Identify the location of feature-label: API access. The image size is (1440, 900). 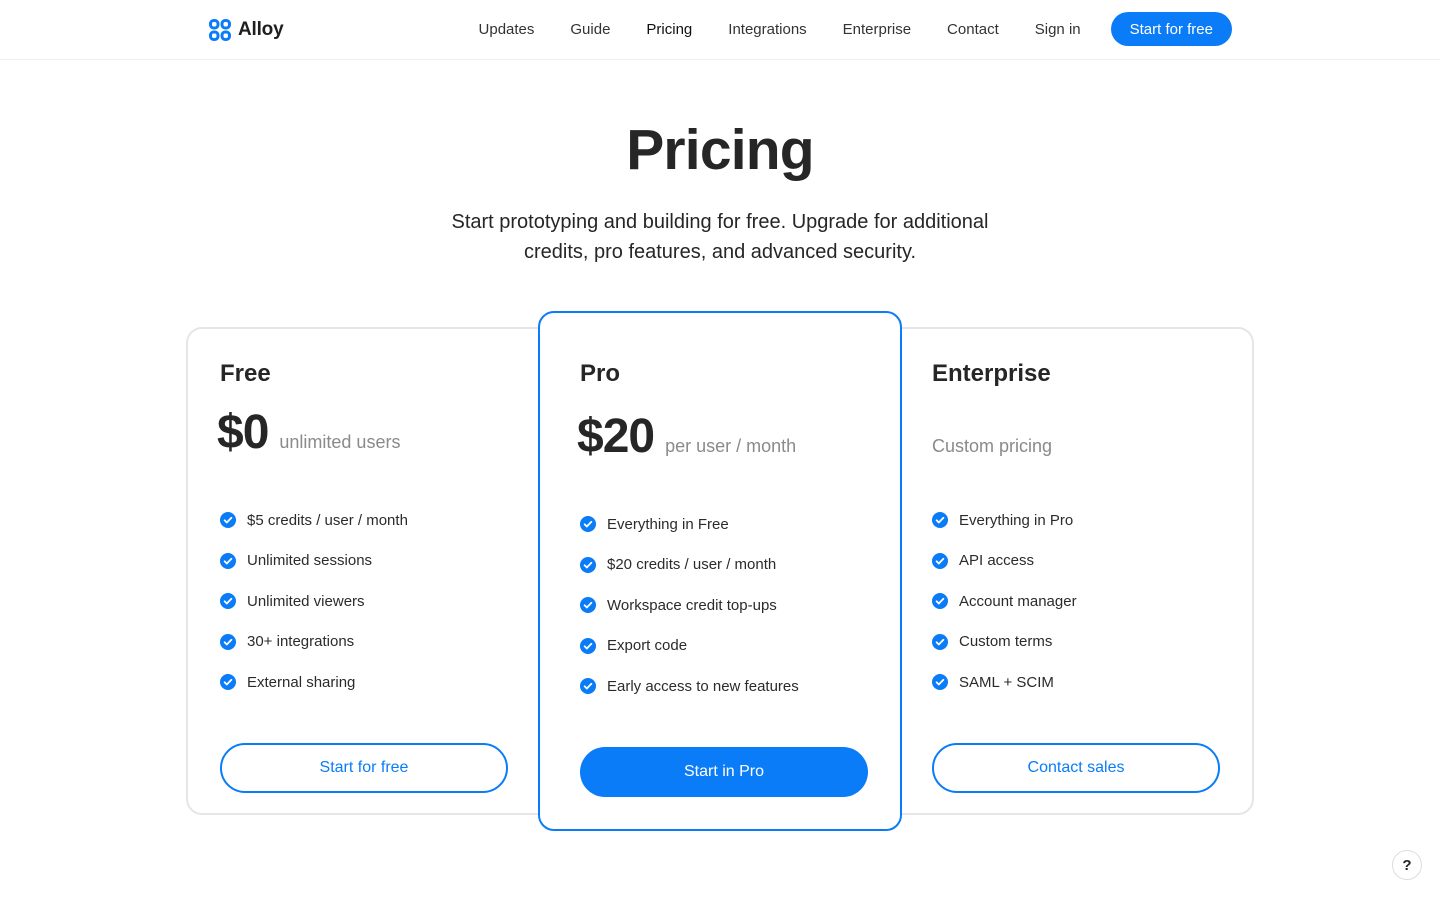
(997, 561).